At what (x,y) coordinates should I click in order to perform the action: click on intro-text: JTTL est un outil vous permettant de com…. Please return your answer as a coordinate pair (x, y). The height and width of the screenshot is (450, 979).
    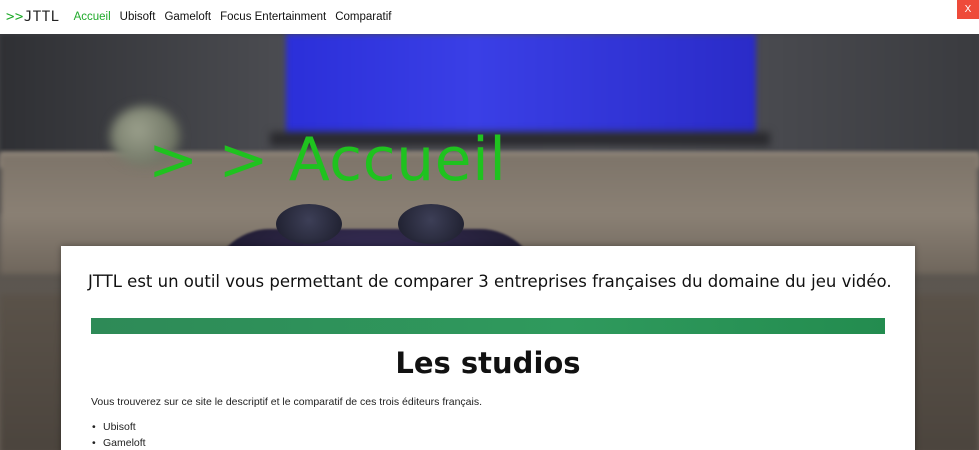
    Looking at the image, I should click on (490, 281).